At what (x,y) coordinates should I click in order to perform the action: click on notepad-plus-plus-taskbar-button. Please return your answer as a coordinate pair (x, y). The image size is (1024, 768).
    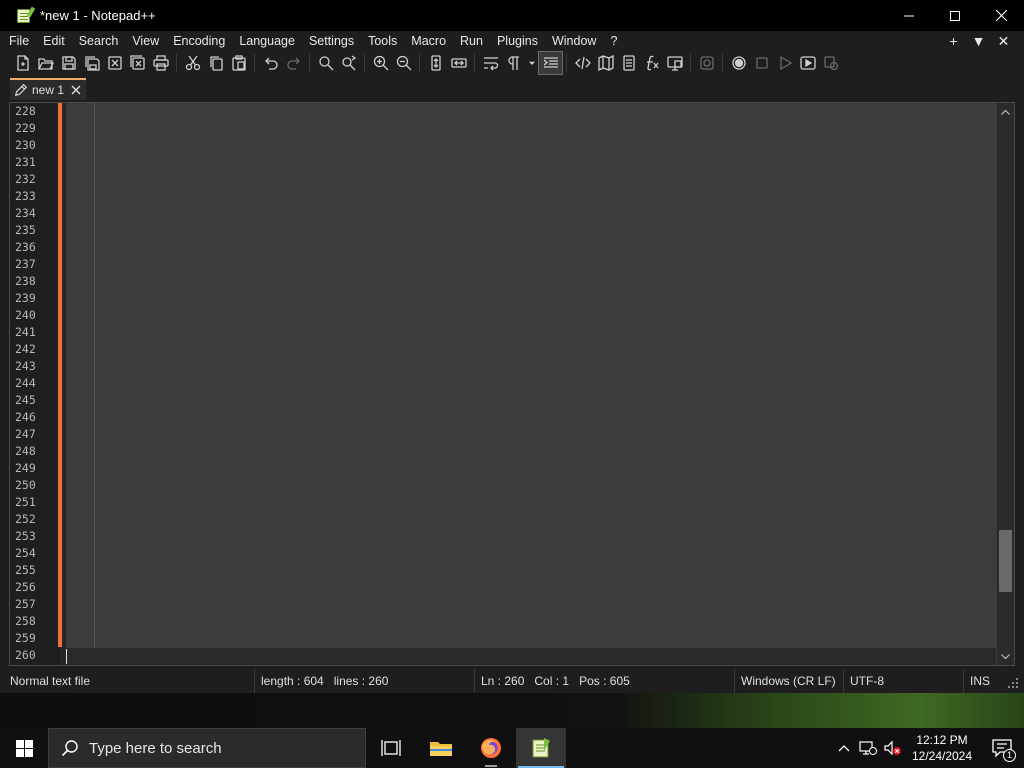
    Looking at the image, I should click on (541, 748).